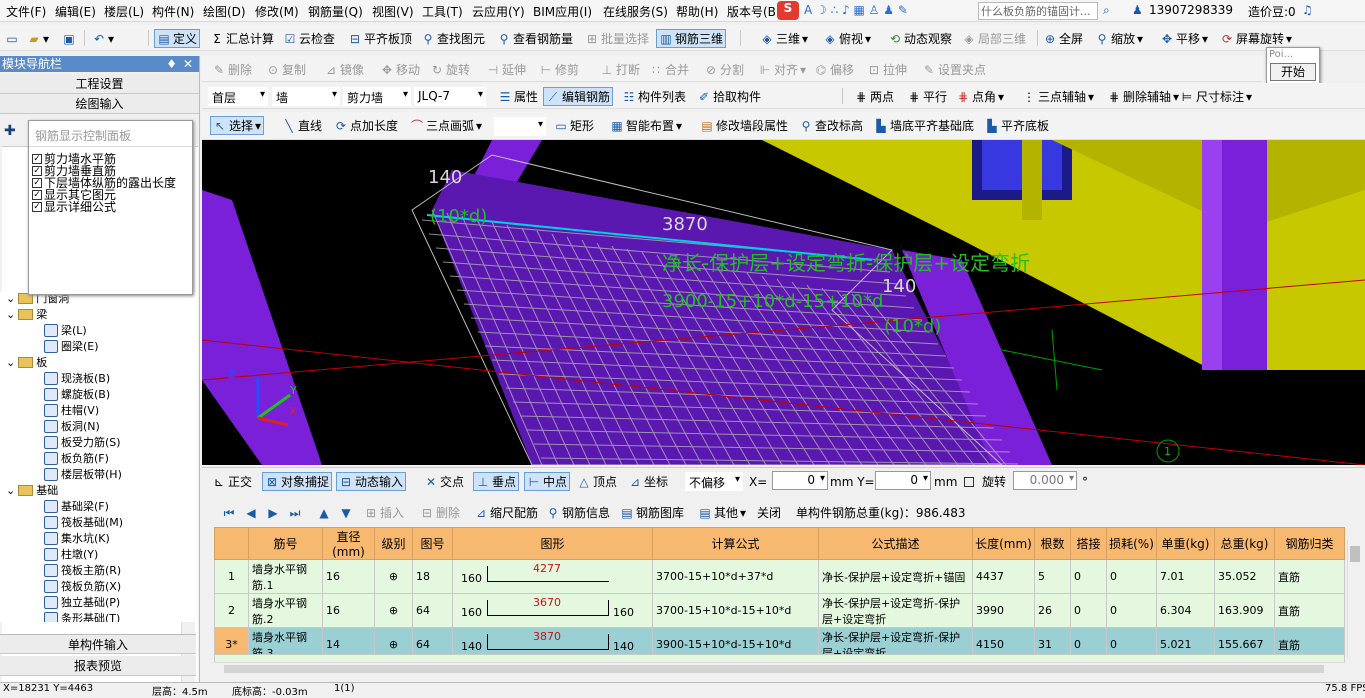  I want to click on align-button: ⊩ 对齐 ▾, so click(782, 69).